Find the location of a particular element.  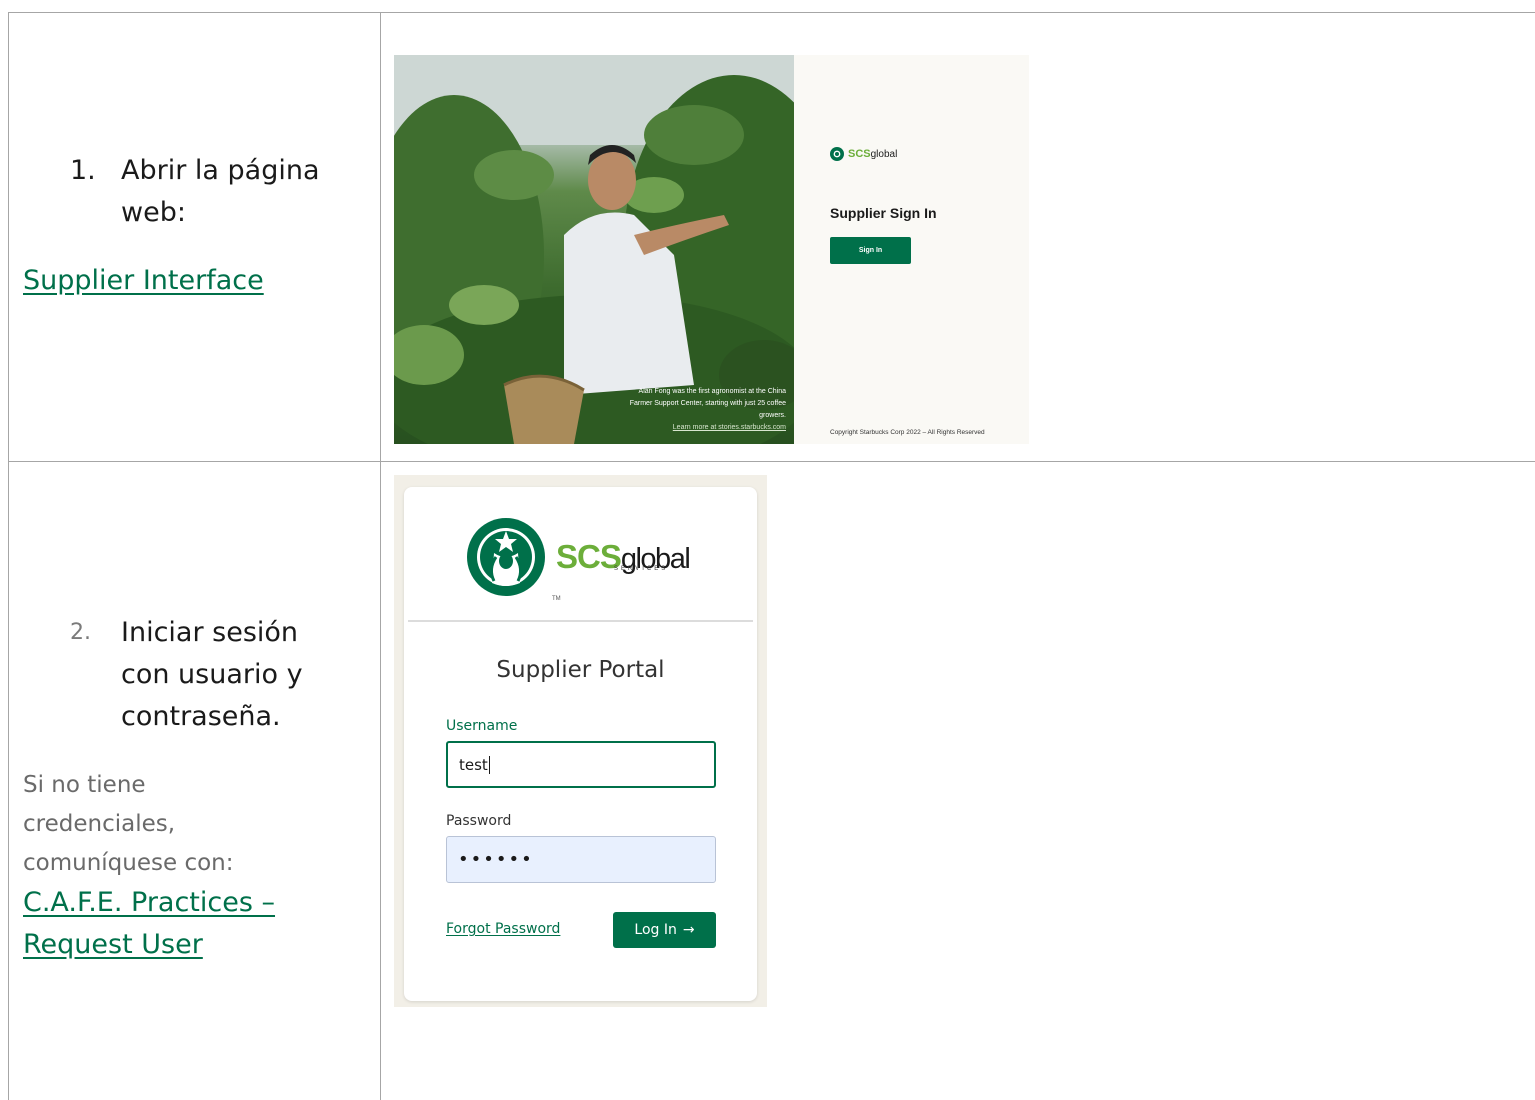

password-input: •••••• is located at coordinates (581, 859).